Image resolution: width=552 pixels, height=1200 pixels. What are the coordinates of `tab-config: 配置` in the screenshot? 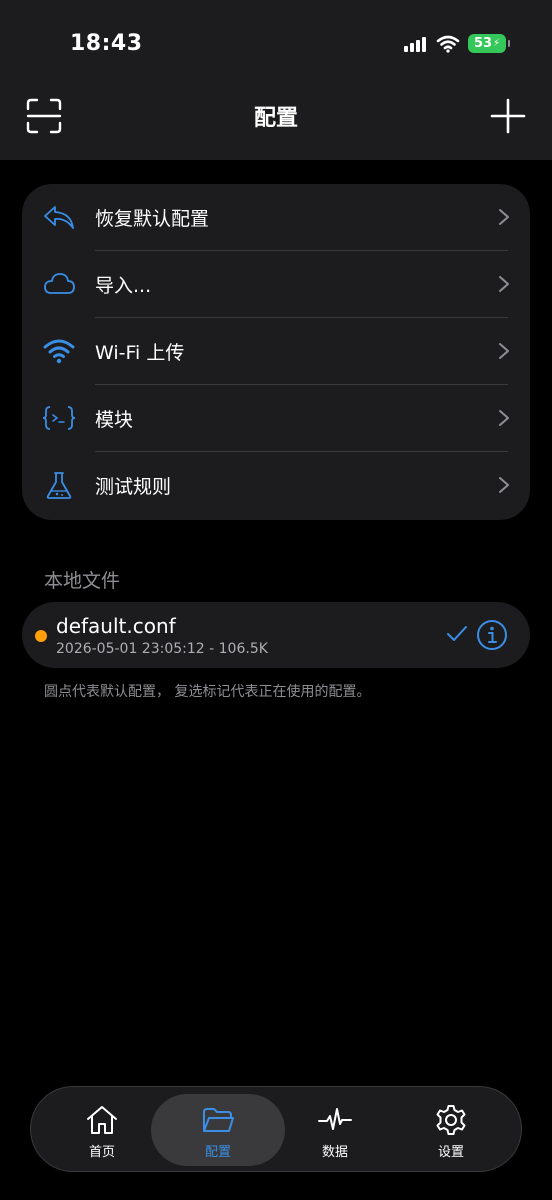 It's located at (218, 1130).